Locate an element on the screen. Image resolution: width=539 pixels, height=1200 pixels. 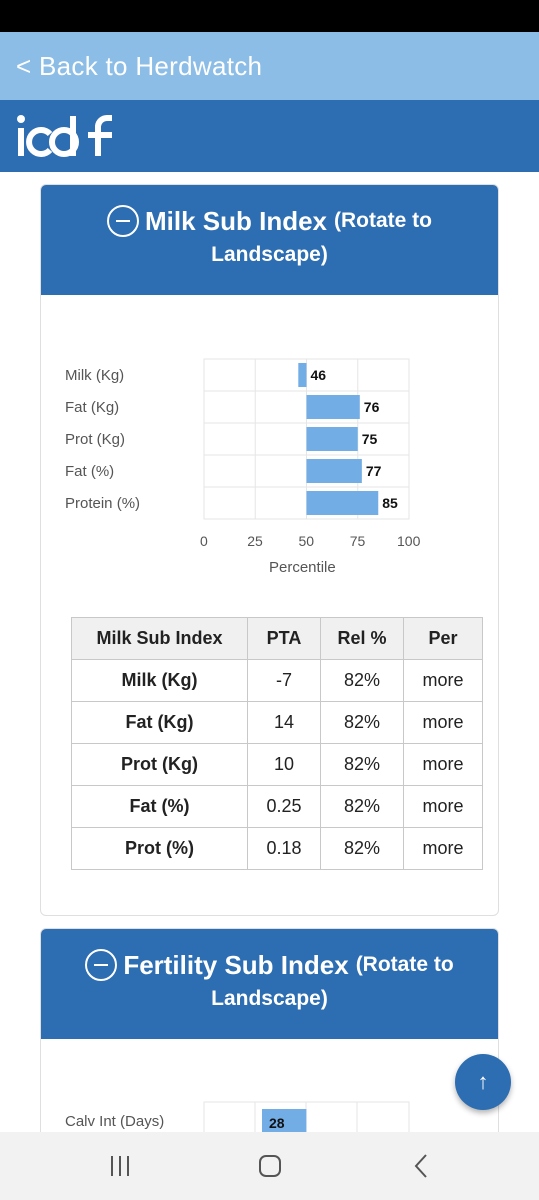
status-bar is located at coordinates (269, 16).